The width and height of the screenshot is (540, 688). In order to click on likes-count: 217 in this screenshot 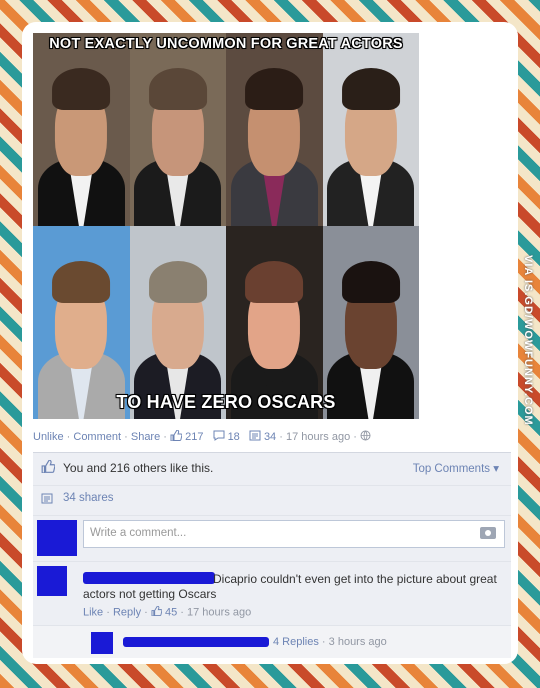, I will do `click(194, 437)`.